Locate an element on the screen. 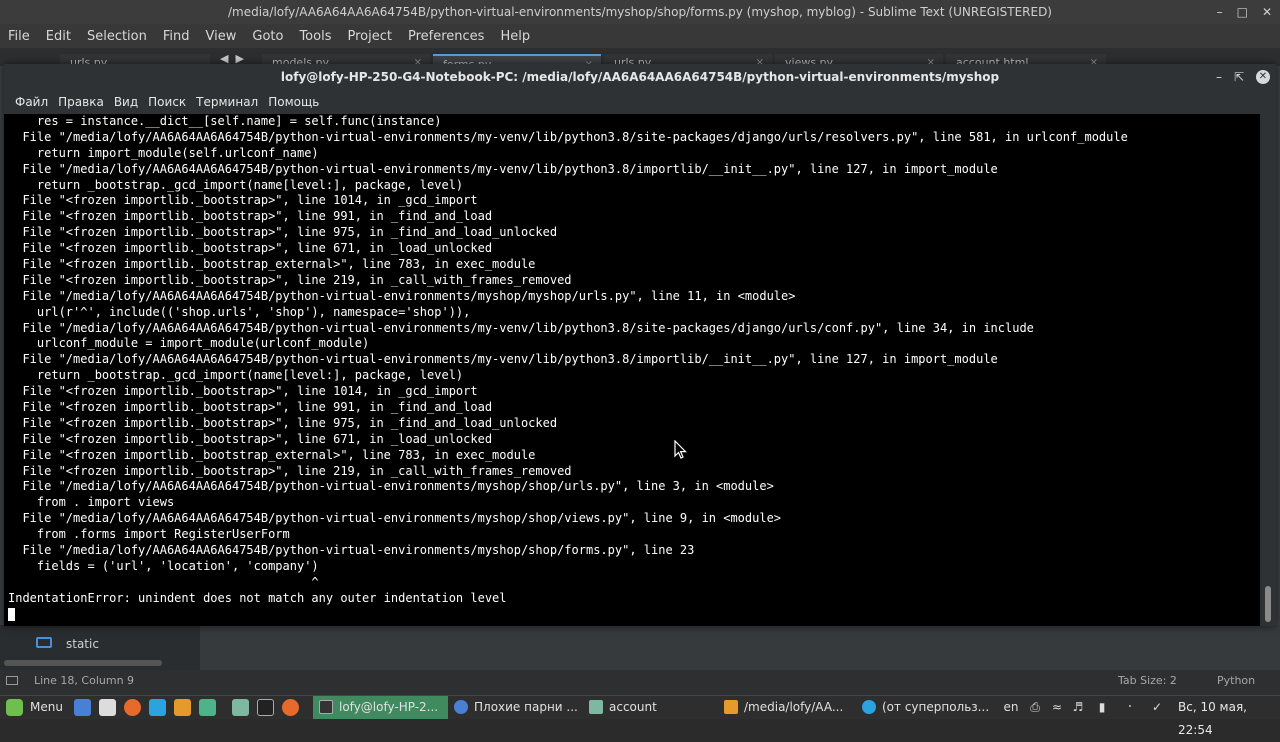  terminal-line: return import_module(self.urlconf_name) is located at coordinates (163, 152).